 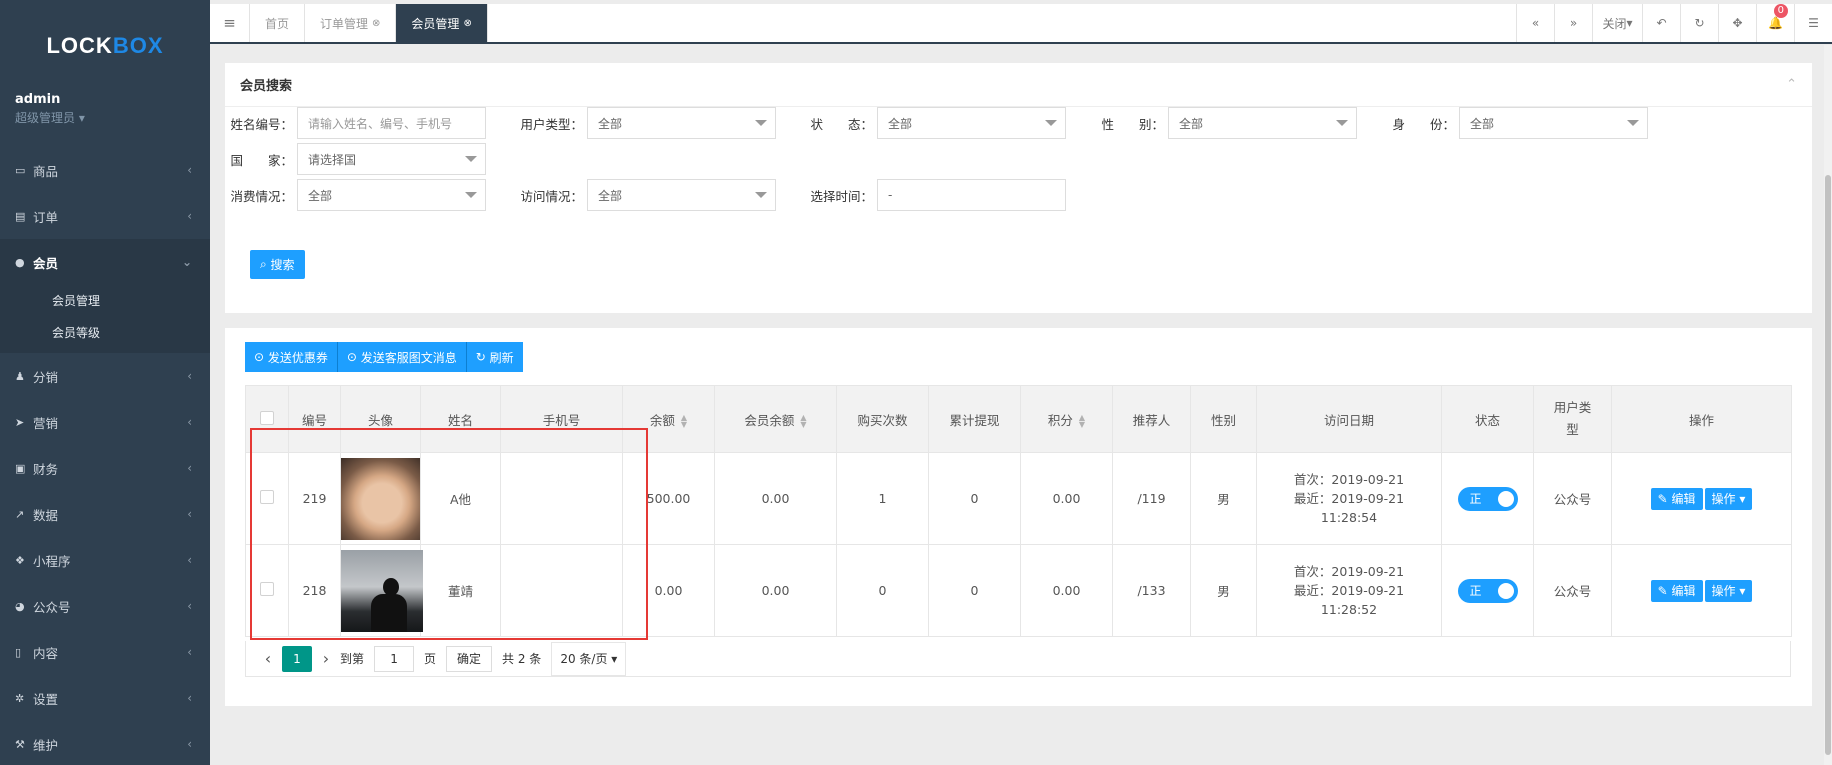 What do you see at coordinates (681, 195) in the screenshot?
I see `visit-select: 全部` at bounding box center [681, 195].